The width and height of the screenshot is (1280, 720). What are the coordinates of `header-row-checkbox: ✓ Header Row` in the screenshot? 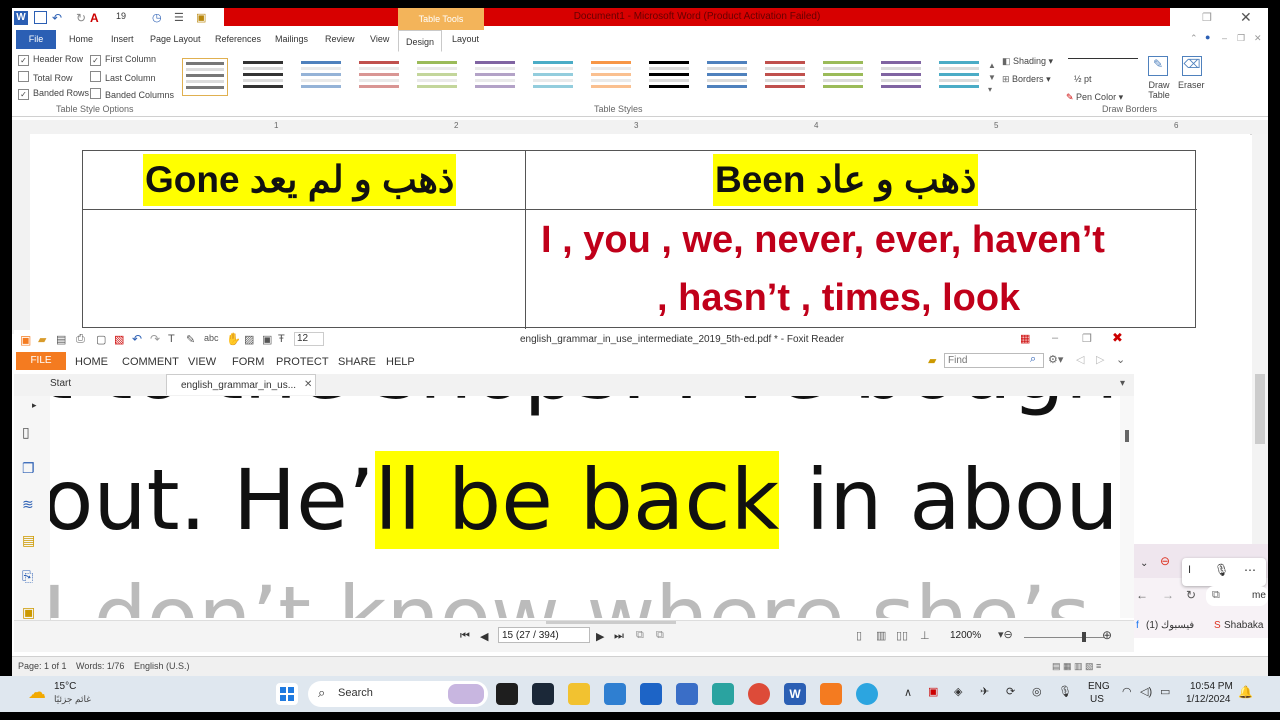 It's located at (50, 60).